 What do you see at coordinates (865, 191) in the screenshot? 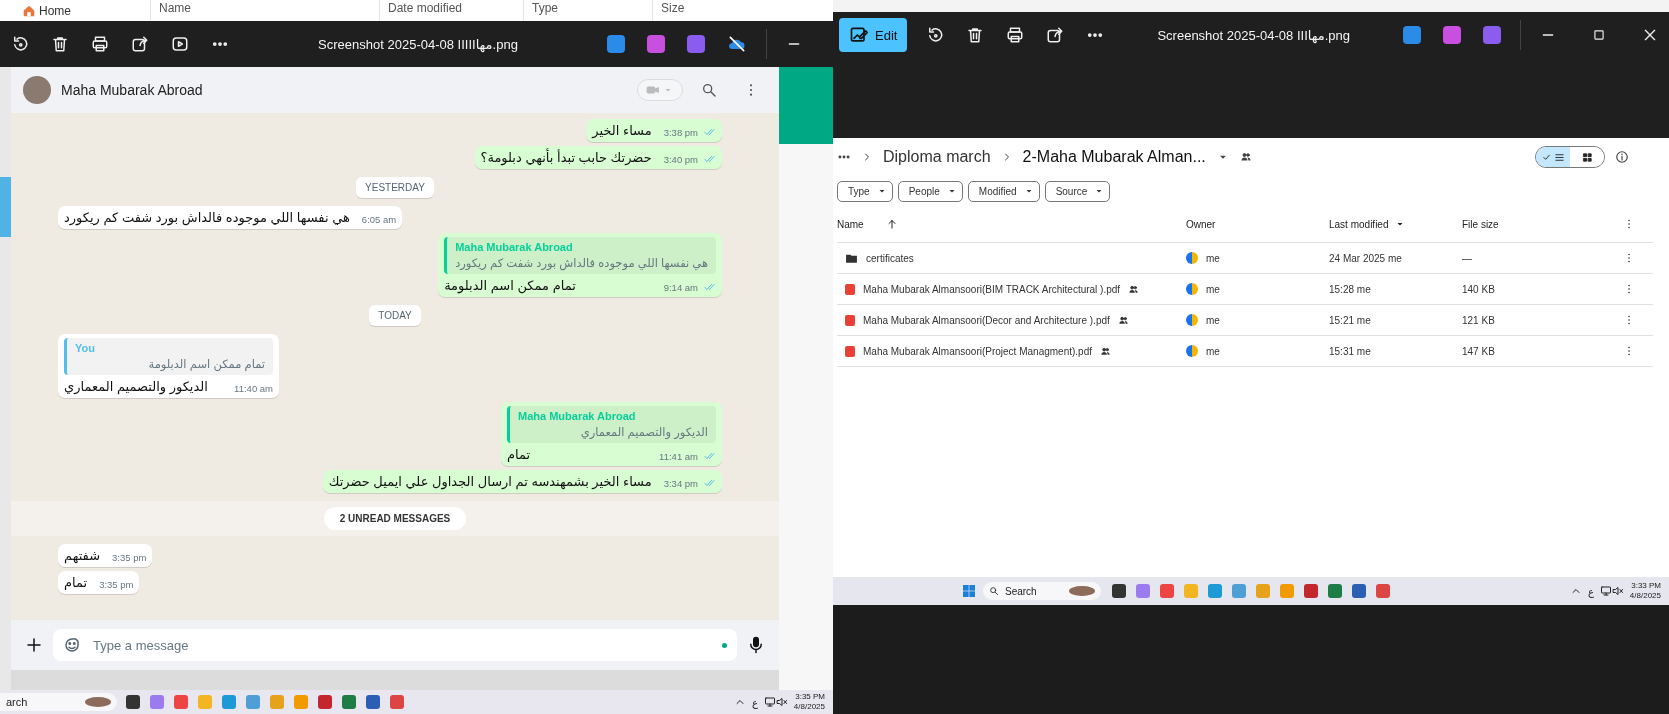
I see `filter-chip: Type` at bounding box center [865, 191].